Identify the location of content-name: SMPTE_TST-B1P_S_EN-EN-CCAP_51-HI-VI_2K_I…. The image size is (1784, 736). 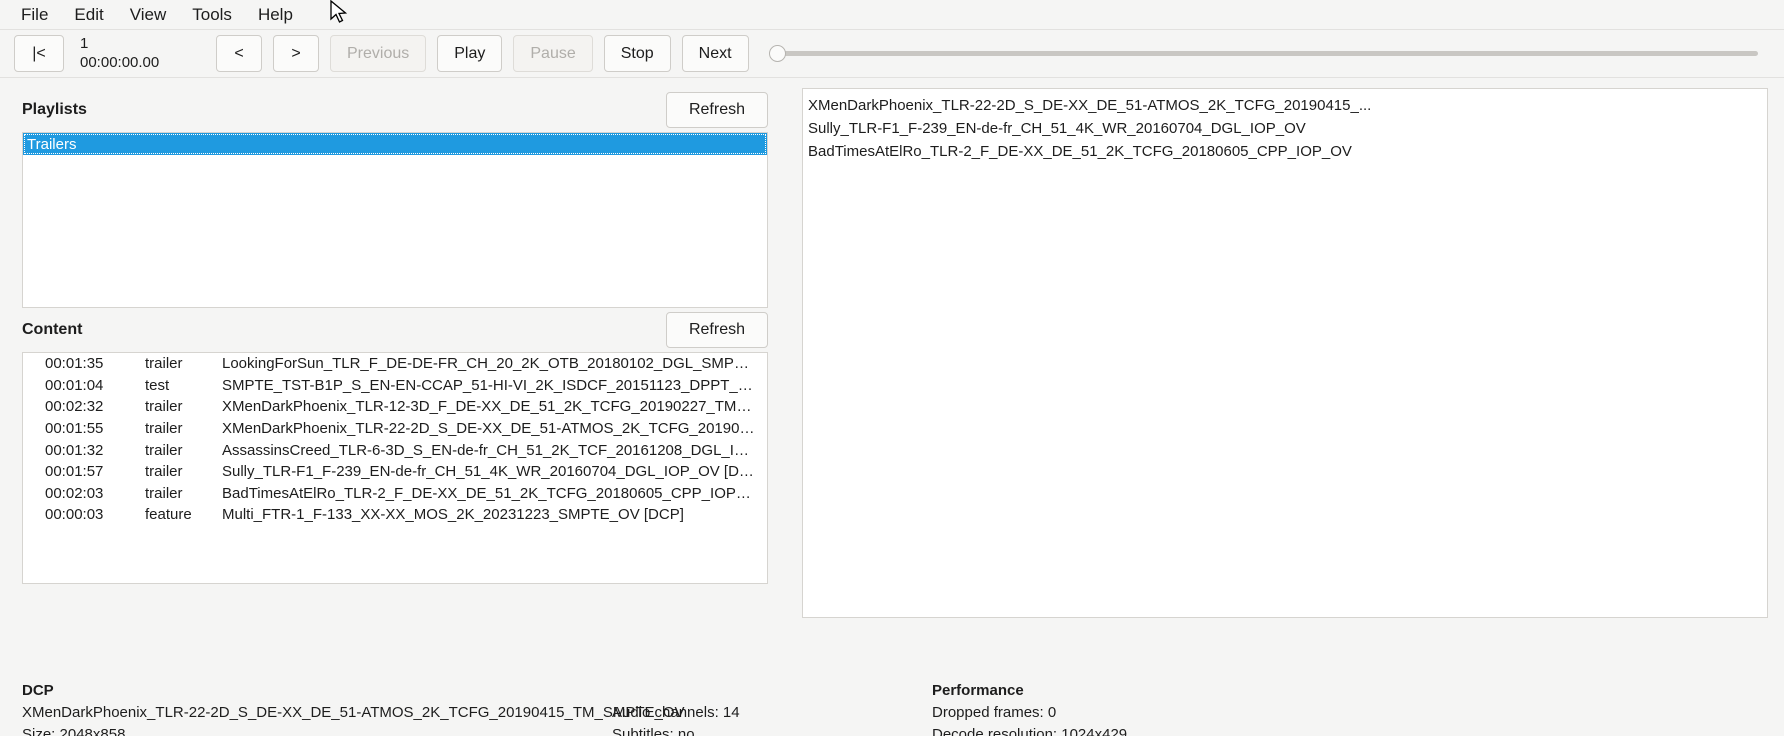
(494, 385).